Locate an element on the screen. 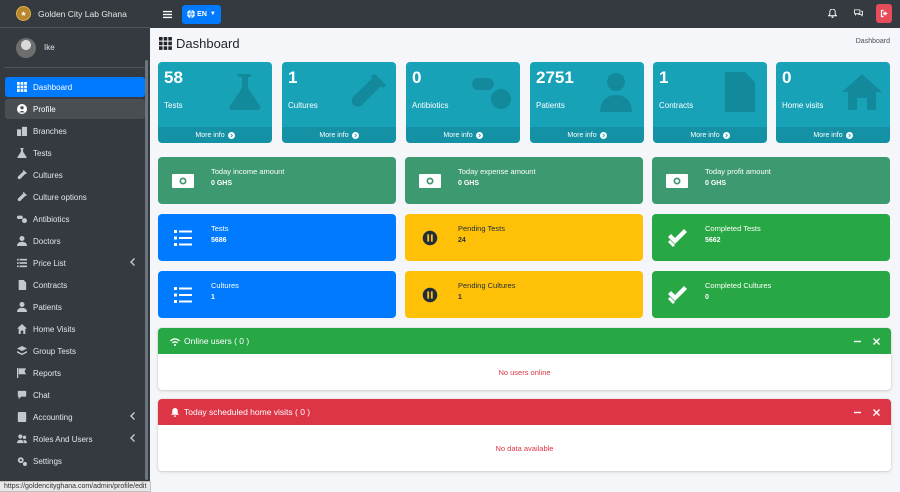 The height and width of the screenshot is (492, 900). doctor-icon is located at coordinates (21, 241).